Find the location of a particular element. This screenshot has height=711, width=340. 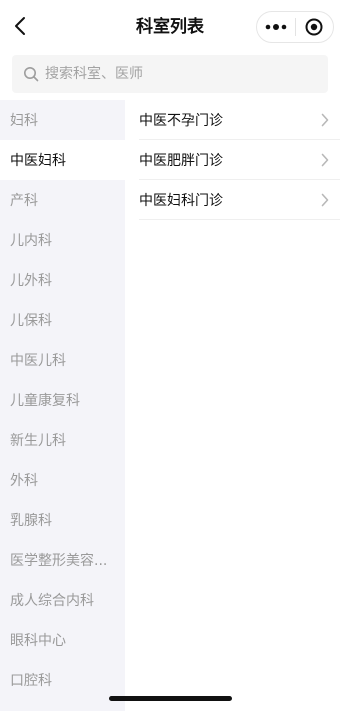

more-dots-icon is located at coordinates (276, 27).